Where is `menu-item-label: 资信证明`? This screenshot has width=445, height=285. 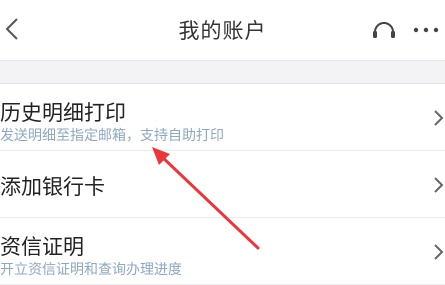
menu-item-label: 资信证明 is located at coordinates (42, 247).